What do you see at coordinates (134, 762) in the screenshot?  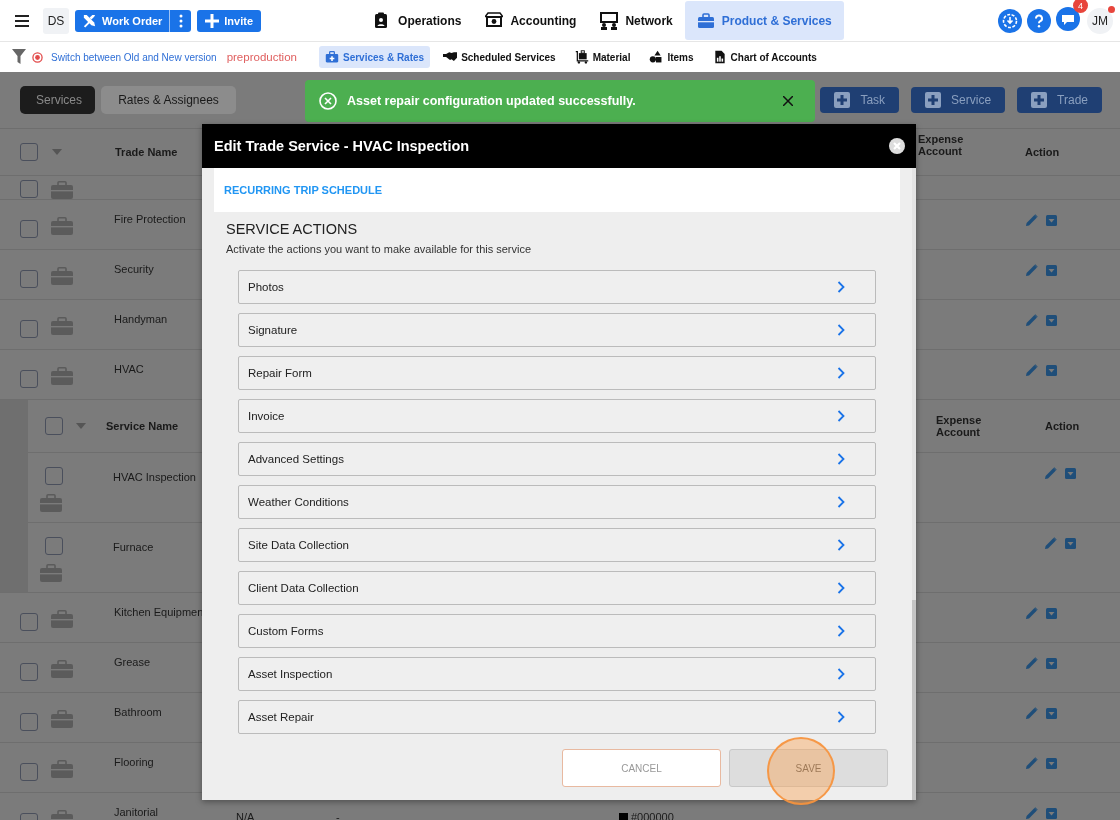 I see `table-cell-text: Flooring` at bounding box center [134, 762].